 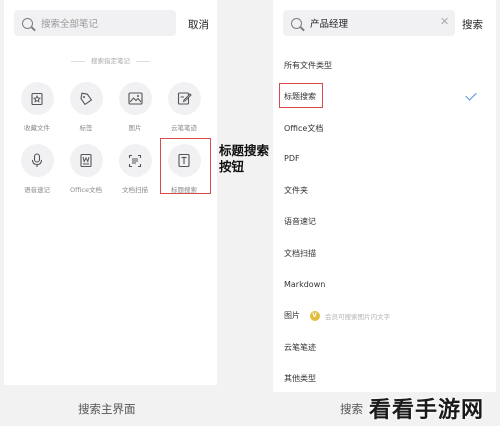 I want to click on tag-icon, so click(x=86, y=98).